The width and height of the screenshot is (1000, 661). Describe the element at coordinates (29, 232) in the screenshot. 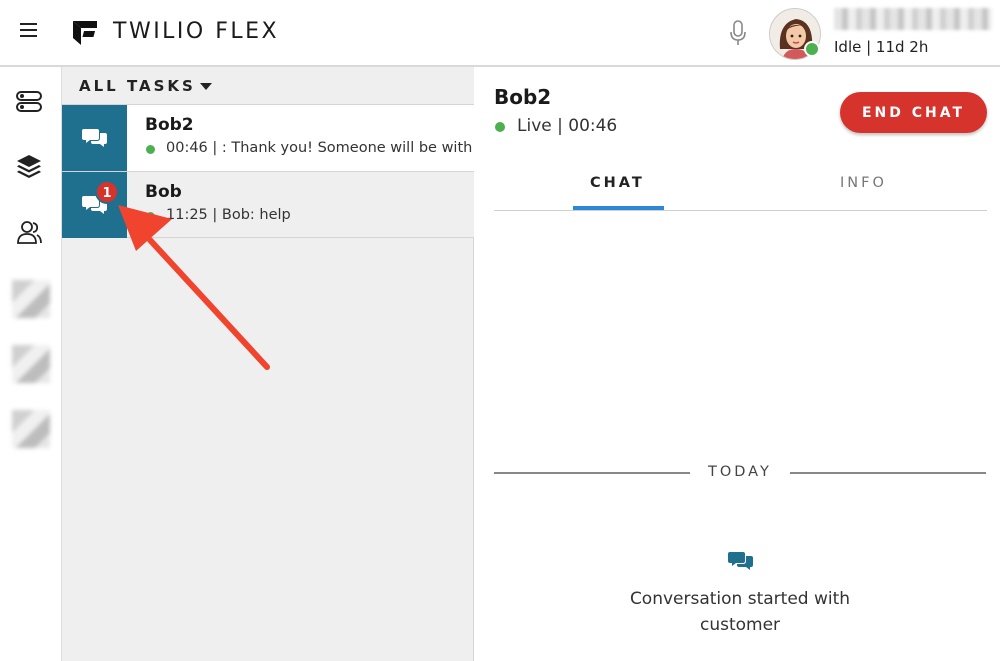

I see `agents-icon` at that location.